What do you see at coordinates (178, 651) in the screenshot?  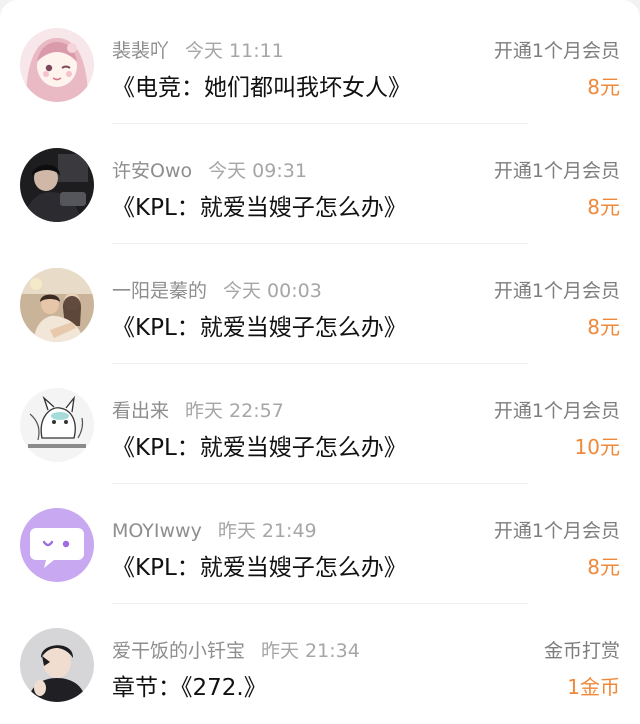 I see `username: 爱干饭的小钎宝` at bounding box center [178, 651].